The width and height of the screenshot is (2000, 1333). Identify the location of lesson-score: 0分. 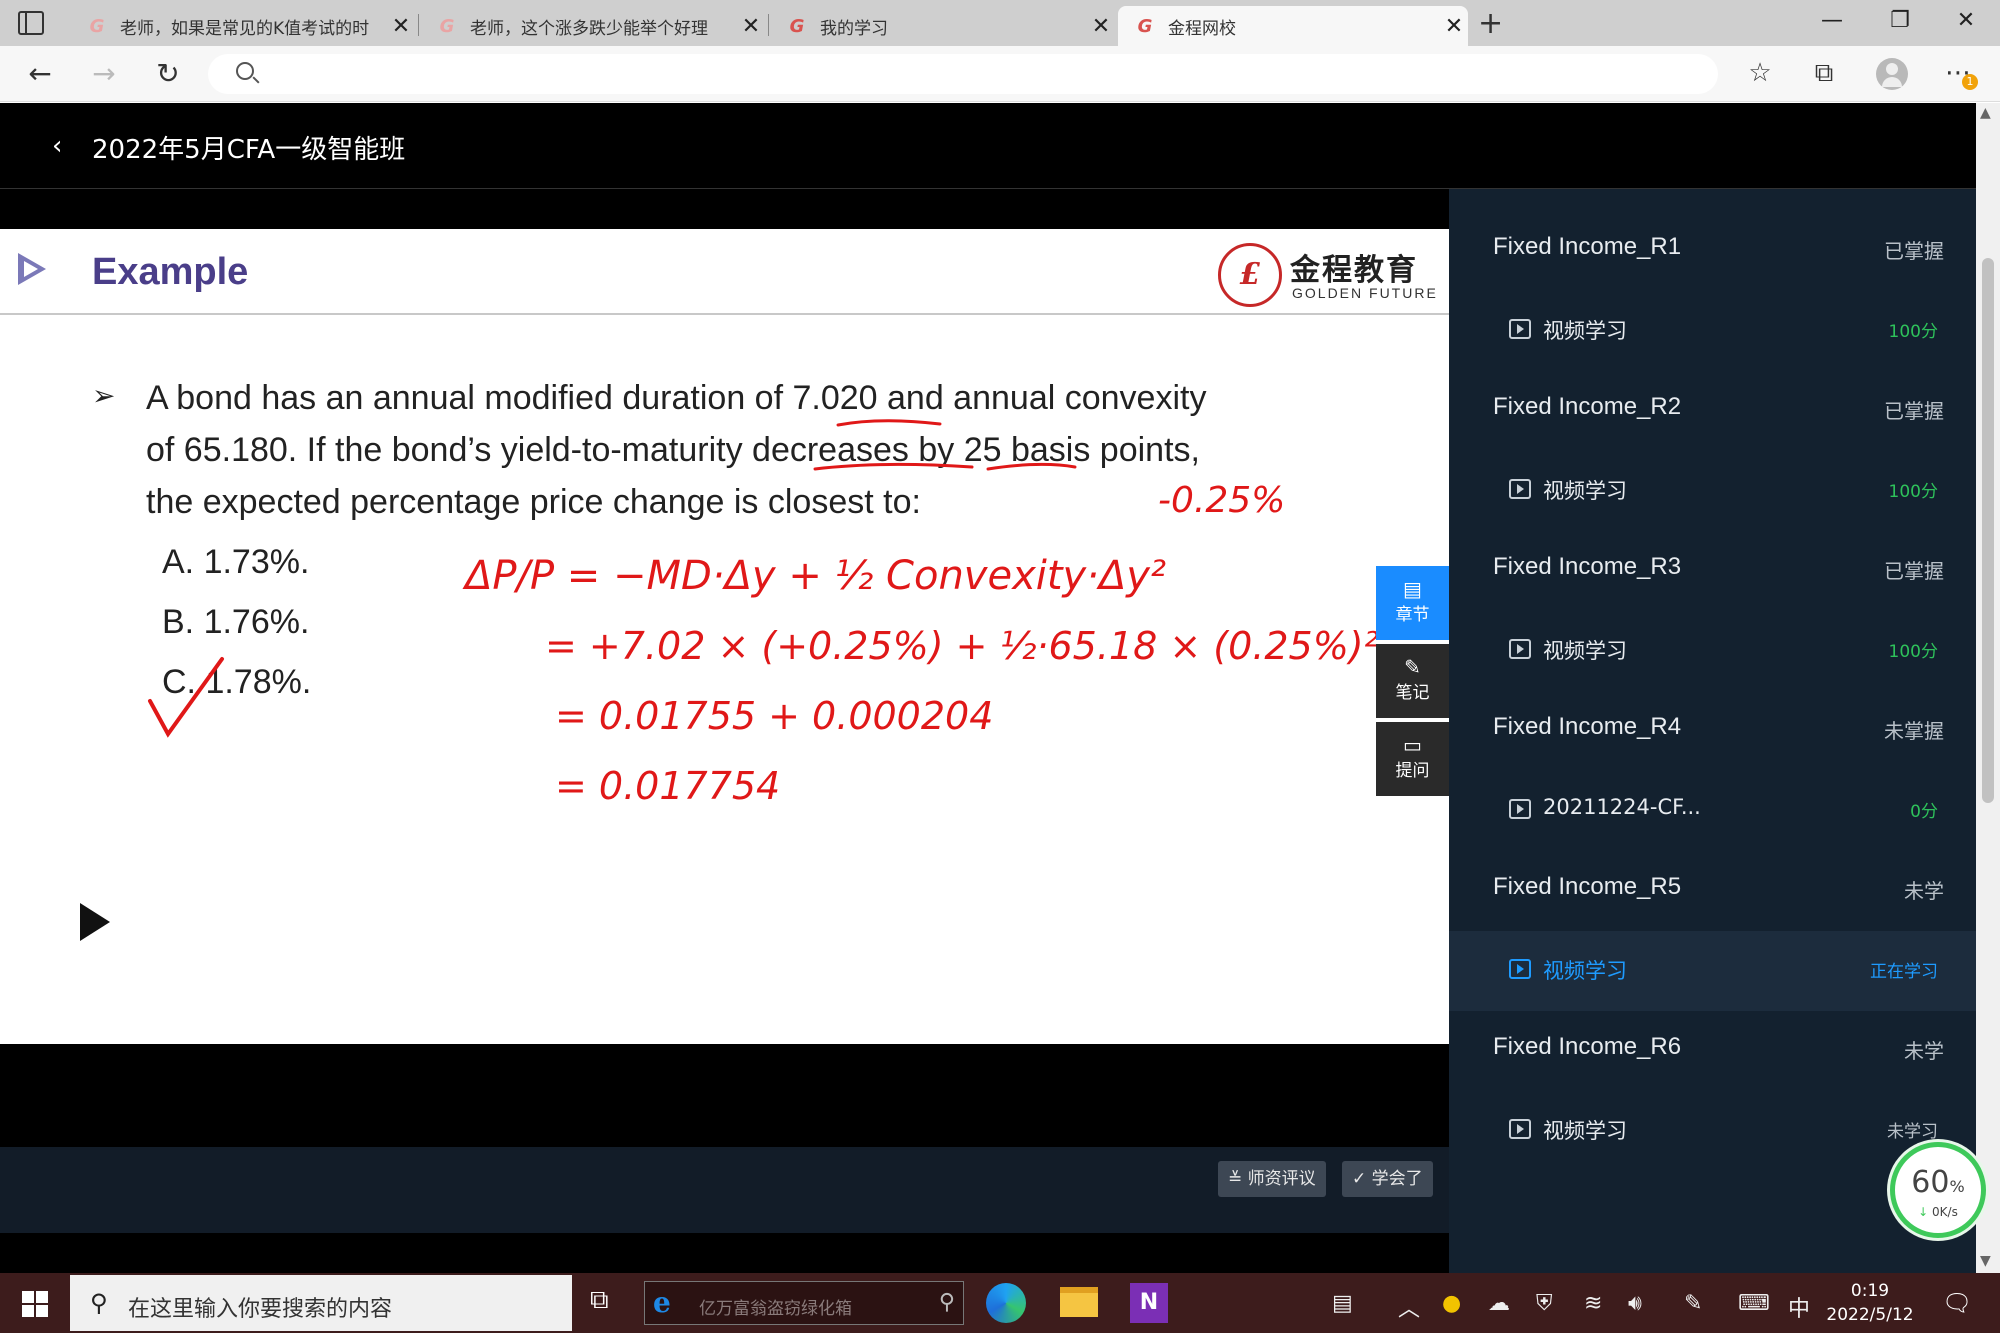
(1924, 812).